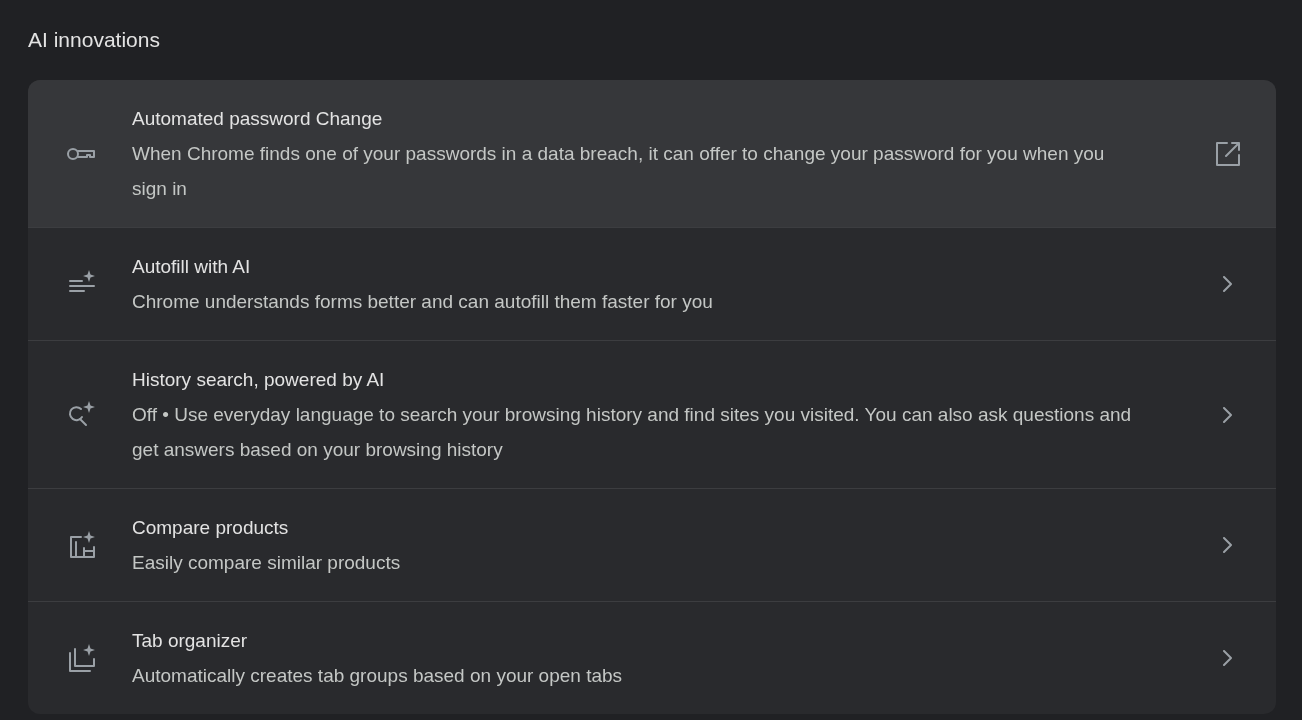 The height and width of the screenshot is (720, 1302). Describe the element at coordinates (632, 432) in the screenshot. I see `setting-description: Off • Use everyday language to search your browsing history and find sites you visited. You can also ask questions and get answers based on your browsing history` at that location.